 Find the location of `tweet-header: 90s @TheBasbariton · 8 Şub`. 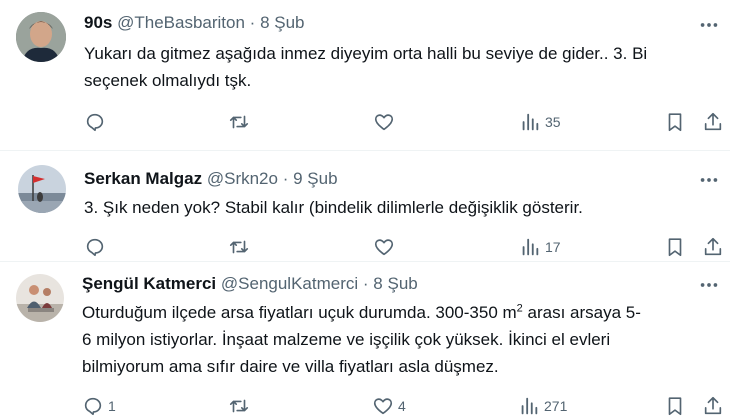

tweet-header: 90s @TheBasbariton · 8 Şub is located at coordinates (194, 23).